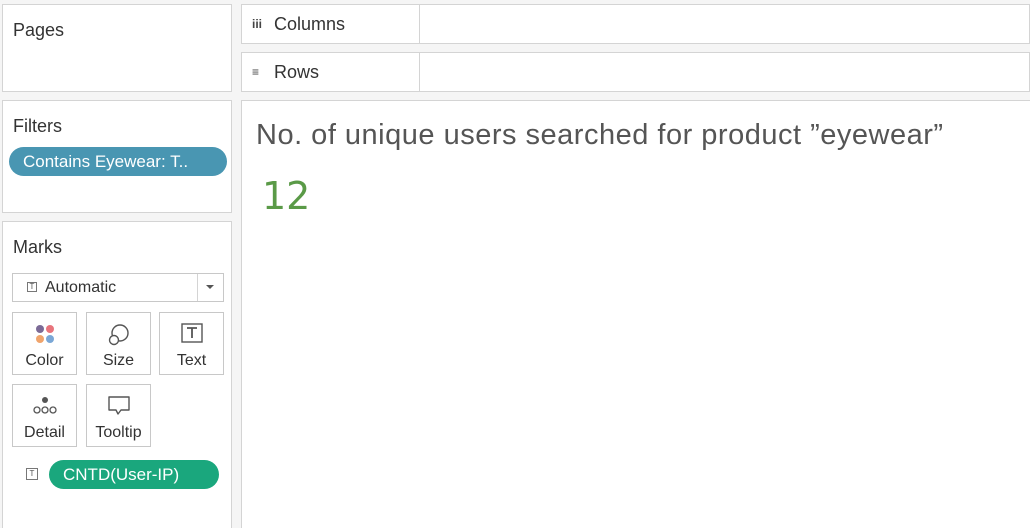 The image size is (1030, 528). I want to click on text-encoding-icon: T, so click(32, 474).